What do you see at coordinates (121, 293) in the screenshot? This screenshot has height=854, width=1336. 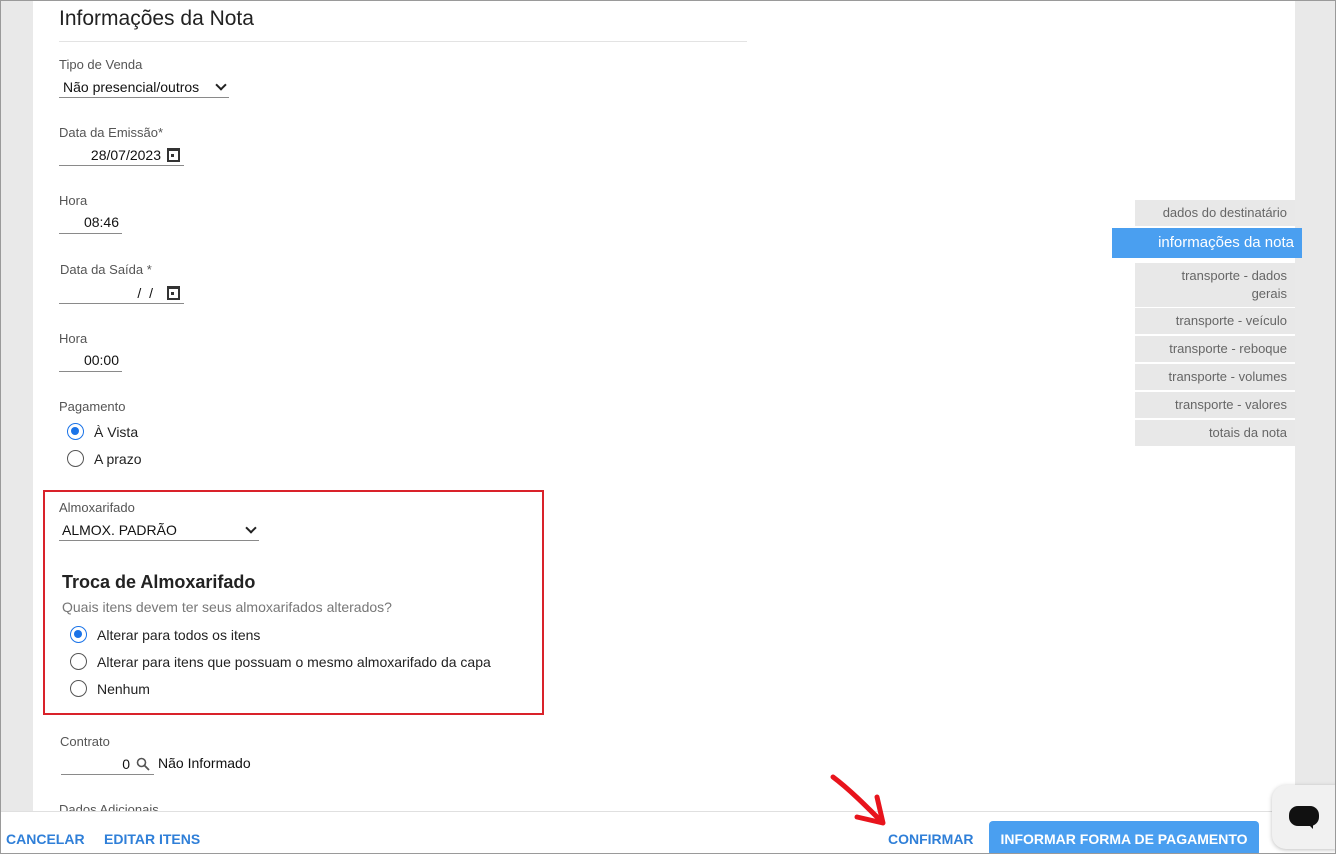 I see `data-saida-field: / /` at bounding box center [121, 293].